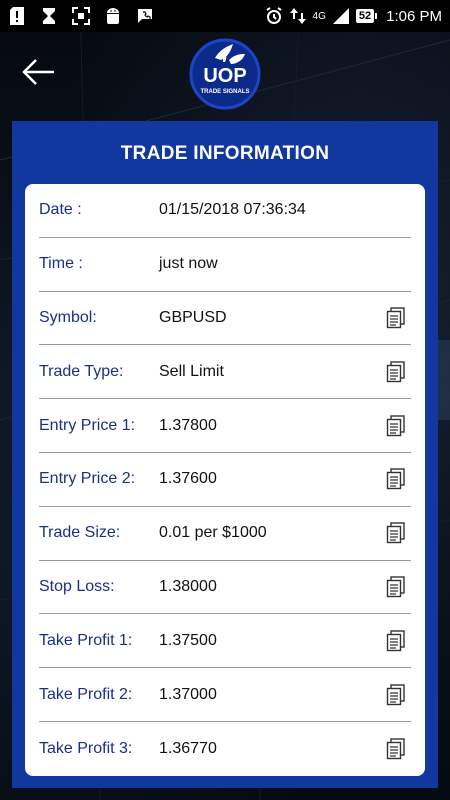  I want to click on chat-phone-icon, so click(145, 16).